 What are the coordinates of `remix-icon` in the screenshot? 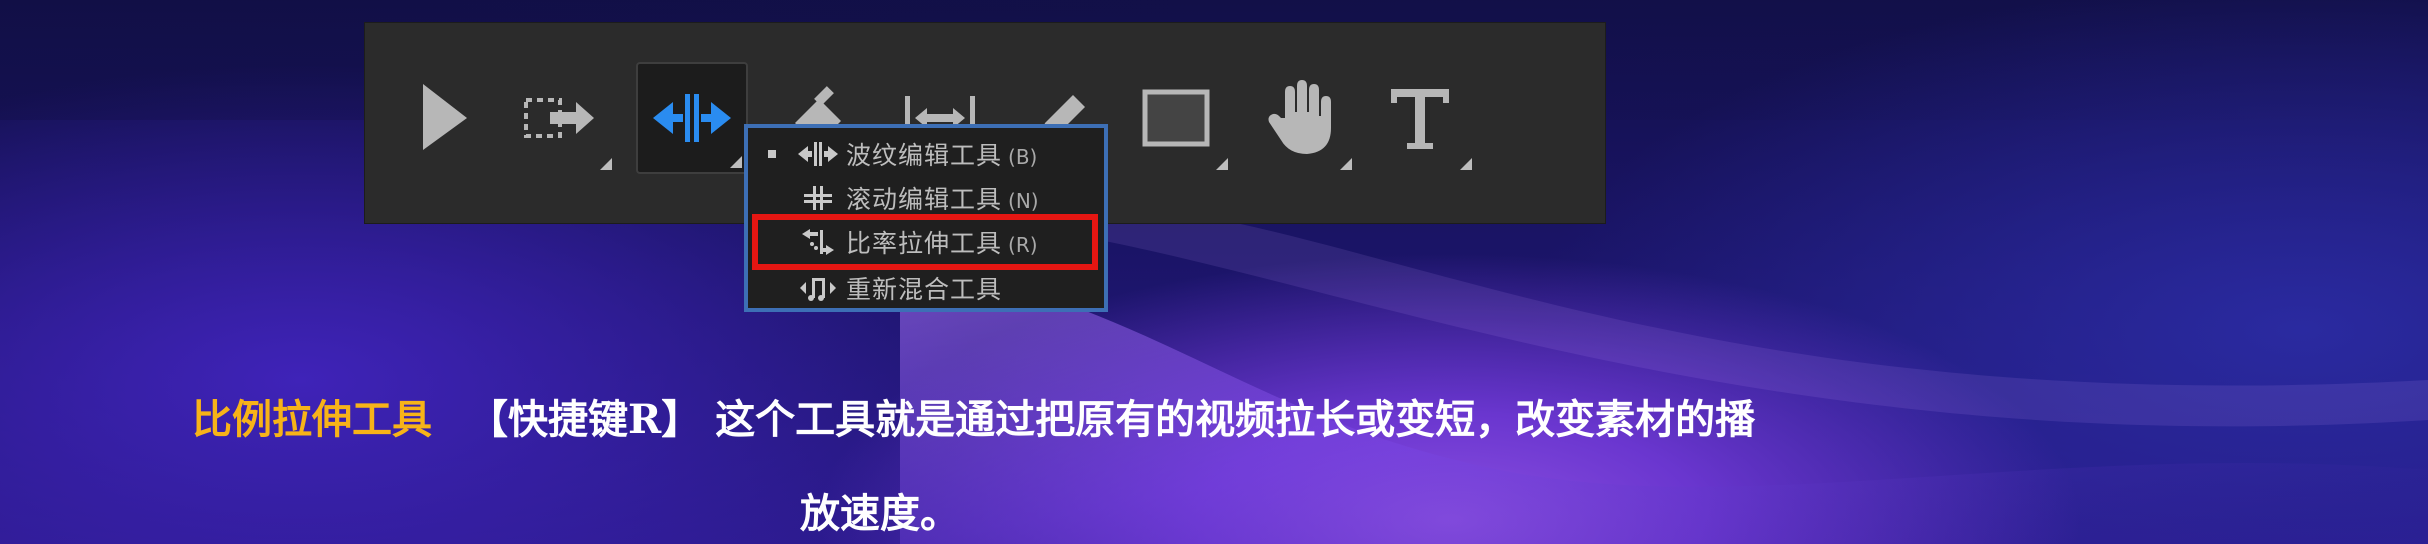 It's located at (818, 289).